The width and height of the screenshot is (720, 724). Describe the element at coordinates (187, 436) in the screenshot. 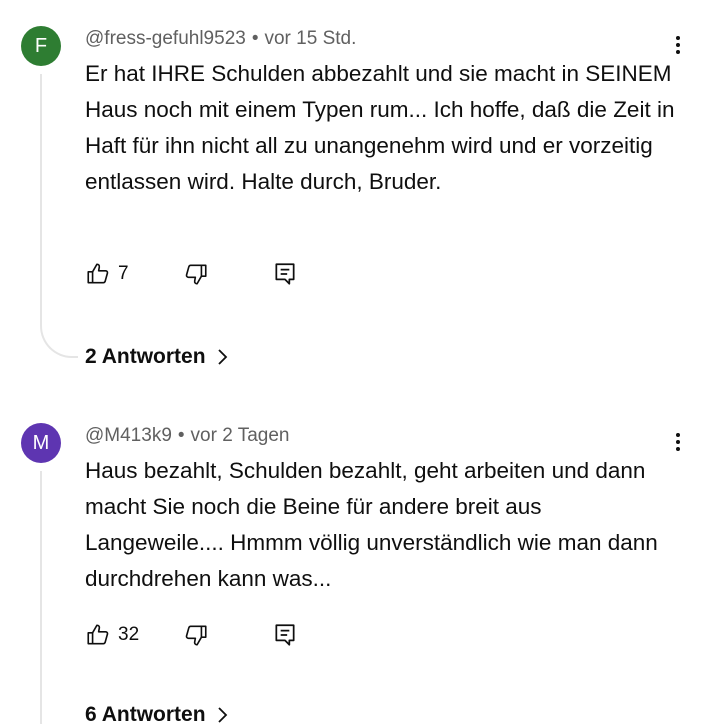

I see `comment-meta: @M413k9 • vor 2 Tagen` at that location.